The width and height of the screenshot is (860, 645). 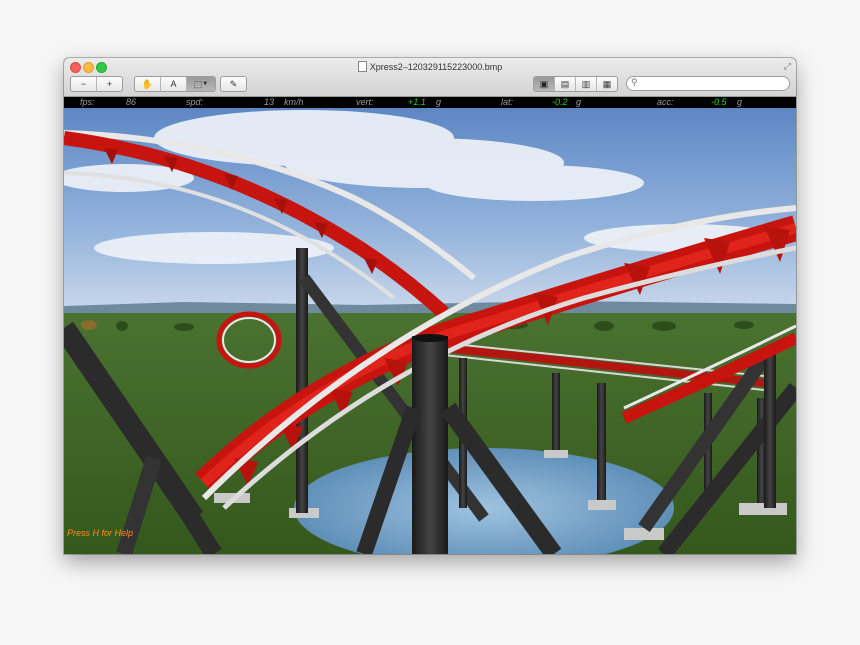 I want to click on central-pillar, so click(x=430, y=445).